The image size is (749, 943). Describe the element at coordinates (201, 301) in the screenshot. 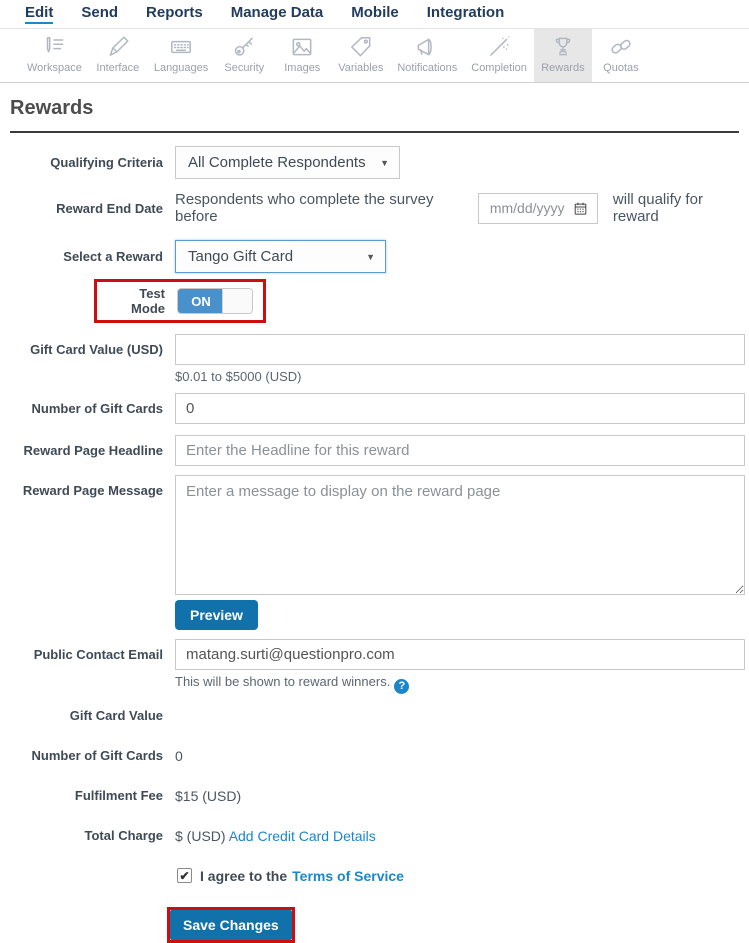

I see `toggle-on-label: ON` at that location.